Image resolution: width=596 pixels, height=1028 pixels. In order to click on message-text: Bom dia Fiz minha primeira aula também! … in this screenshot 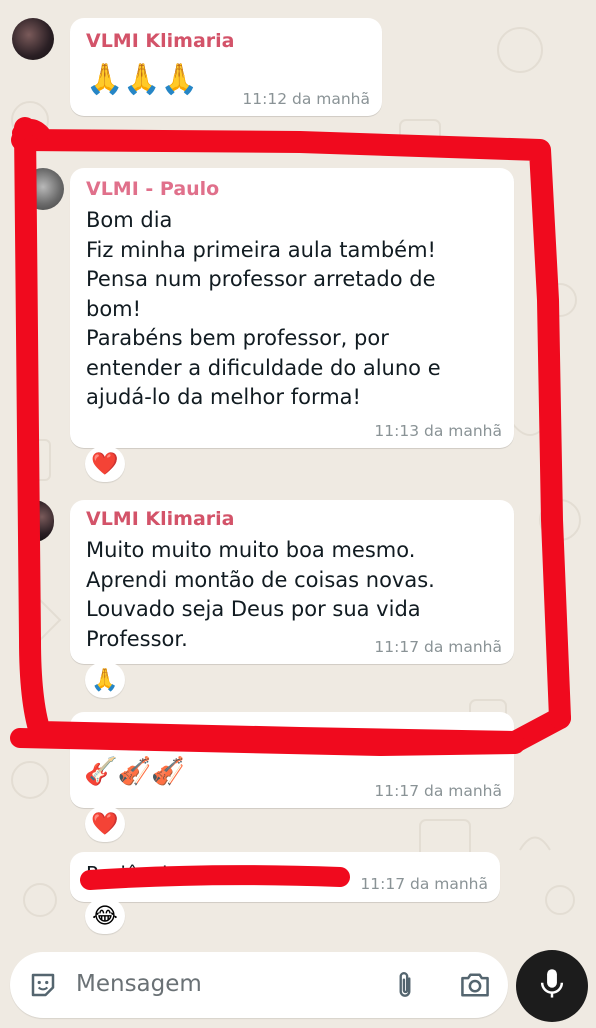, I will do `click(263, 308)`.